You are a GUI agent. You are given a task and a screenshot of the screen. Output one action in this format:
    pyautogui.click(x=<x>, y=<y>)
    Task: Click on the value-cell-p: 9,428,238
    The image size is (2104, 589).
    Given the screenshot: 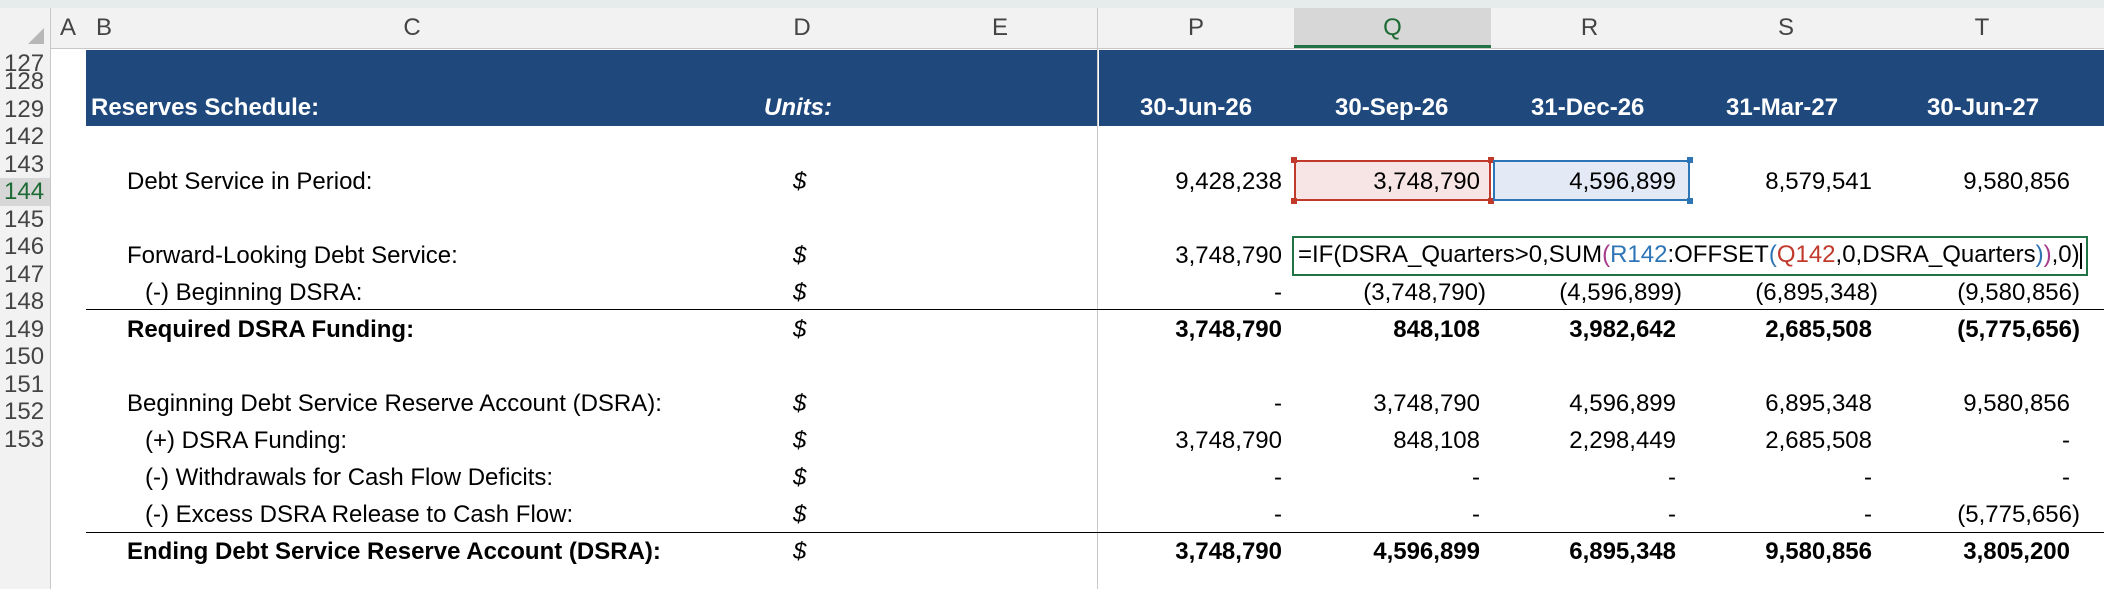 What is the action you would take?
    pyautogui.click(x=1228, y=182)
    